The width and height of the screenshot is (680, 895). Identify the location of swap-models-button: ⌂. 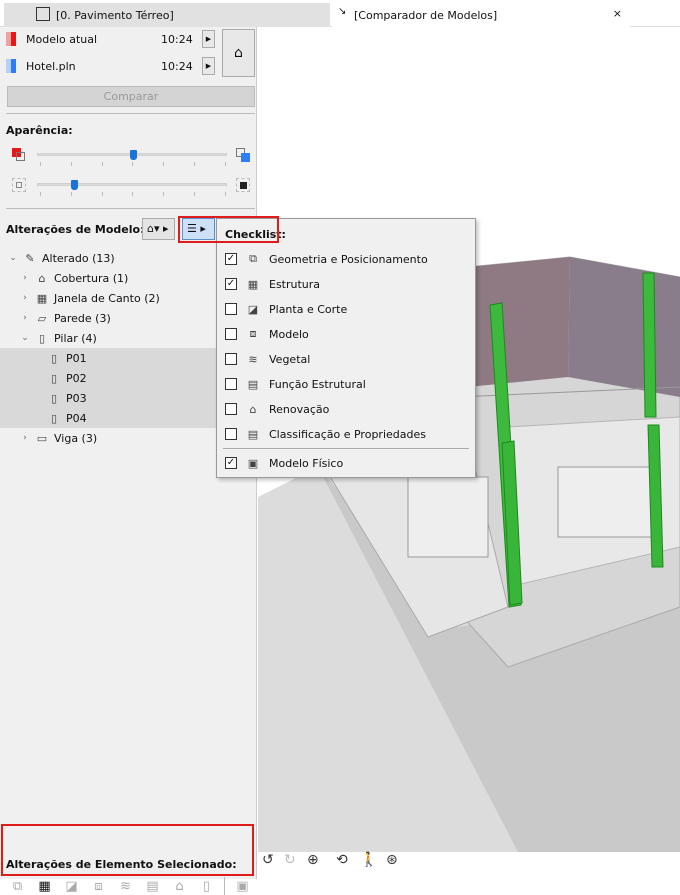
(238, 53).